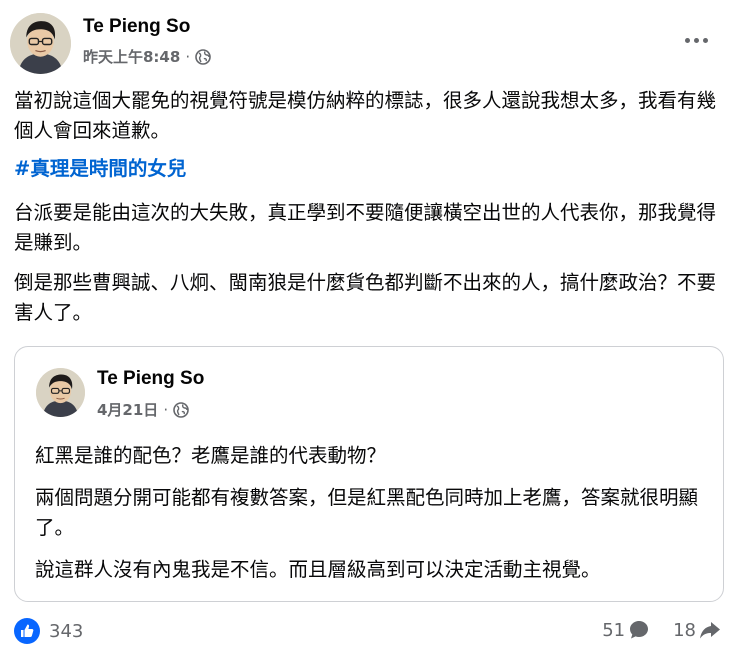 This screenshot has height=655, width=732. What do you see at coordinates (136, 27) in the screenshot?
I see `author-name: Te Pieng So` at bounding box center [136, 27].